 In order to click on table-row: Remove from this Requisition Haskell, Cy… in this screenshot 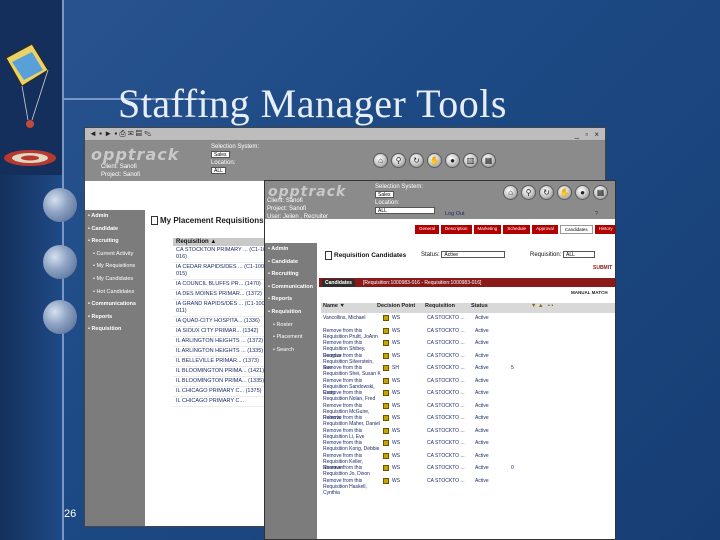, I will do `click(427, 487)`.